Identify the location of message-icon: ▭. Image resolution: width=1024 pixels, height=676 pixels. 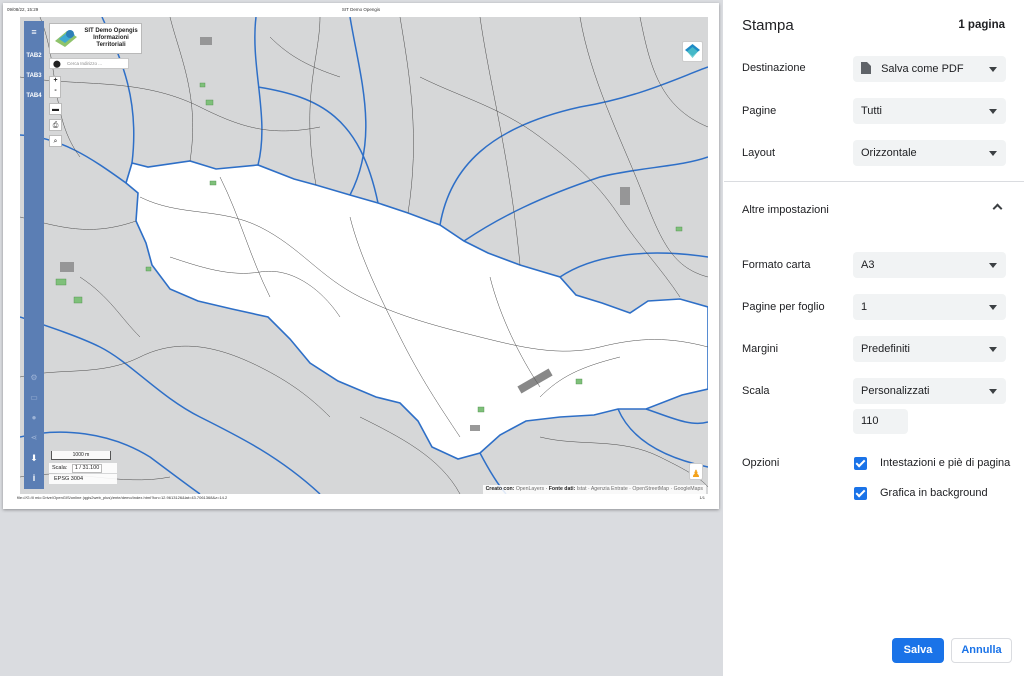
(34, 397).